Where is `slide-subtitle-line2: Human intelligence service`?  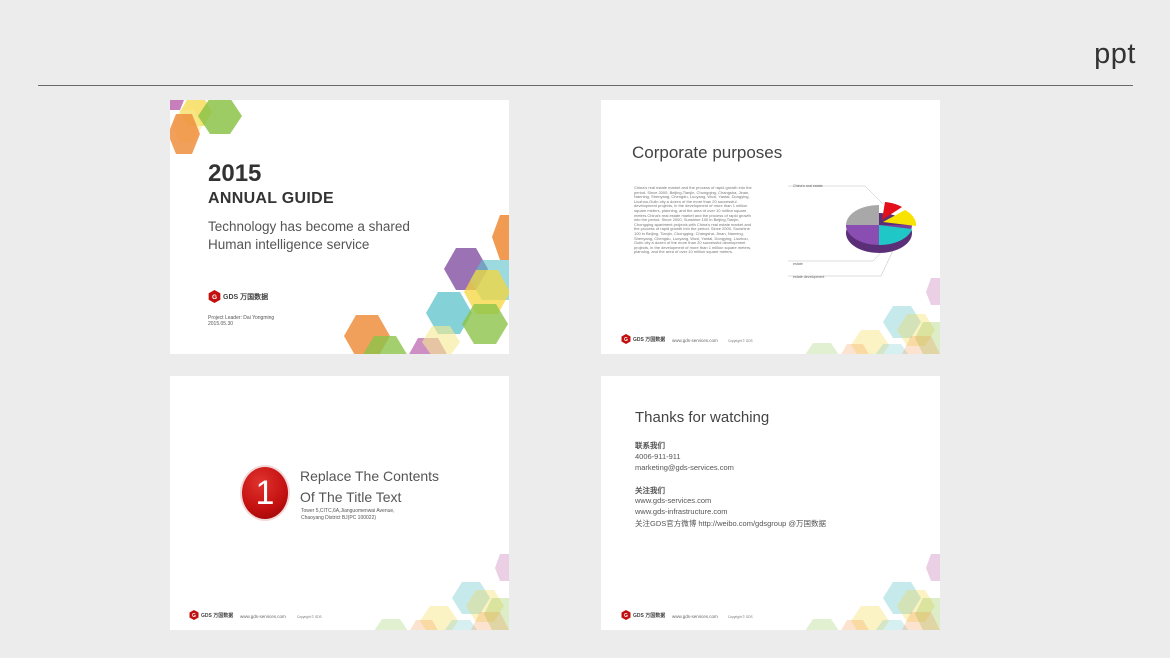 slide-subtitle-line2: Human intelligence service is located at coordinates (289, 244).